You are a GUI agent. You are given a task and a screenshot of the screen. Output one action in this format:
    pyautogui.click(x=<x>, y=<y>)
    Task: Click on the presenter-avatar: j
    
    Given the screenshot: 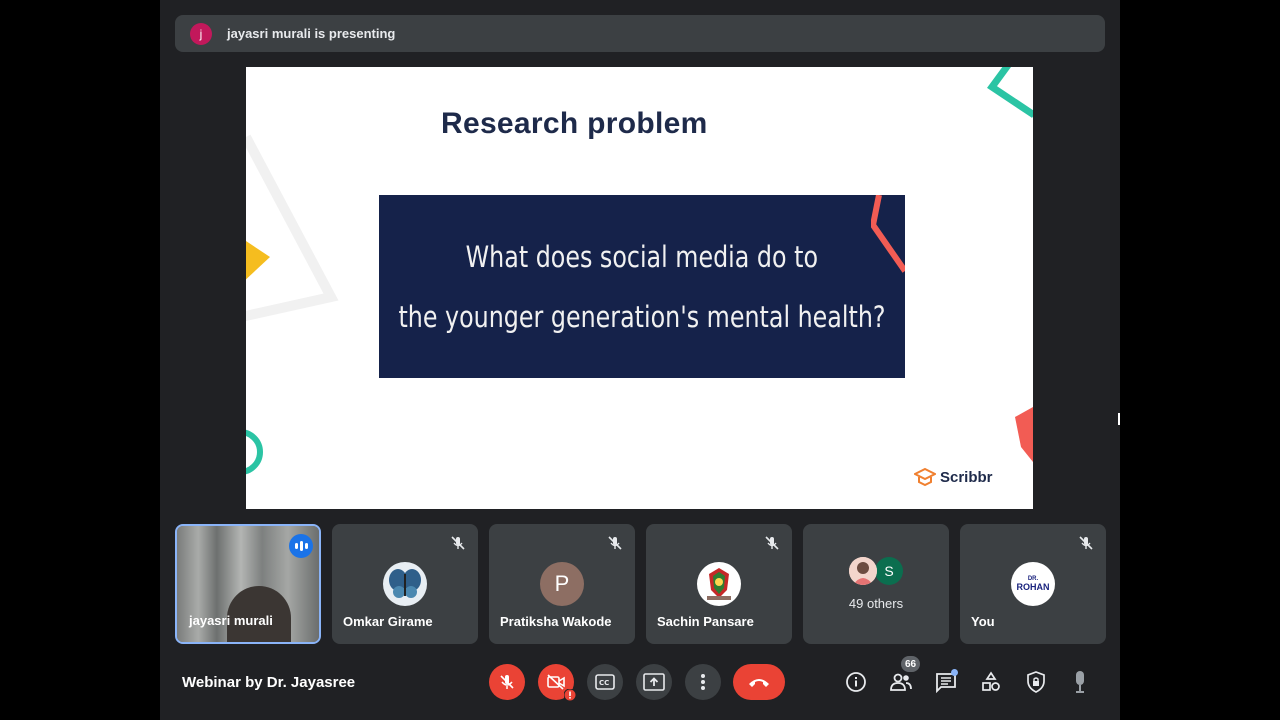 What is the action you would take?
    pyautogui.click(x=201, y=33)
    